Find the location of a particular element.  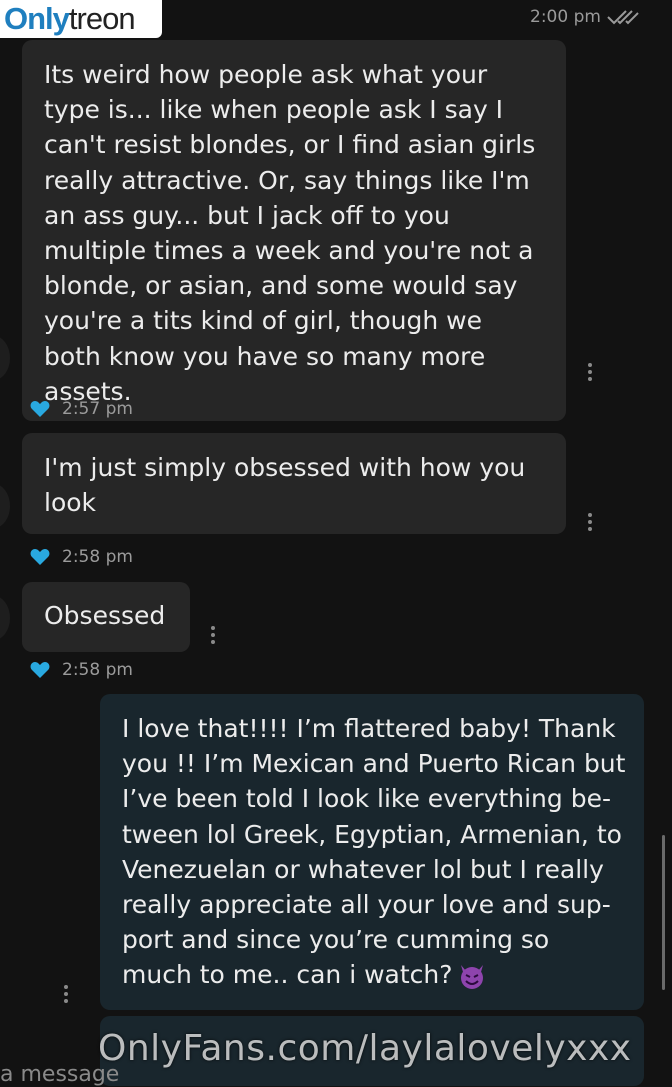

watermark-text: OnlyFans.com/laylalovelyxxx is located at coordinates (365, 1048).